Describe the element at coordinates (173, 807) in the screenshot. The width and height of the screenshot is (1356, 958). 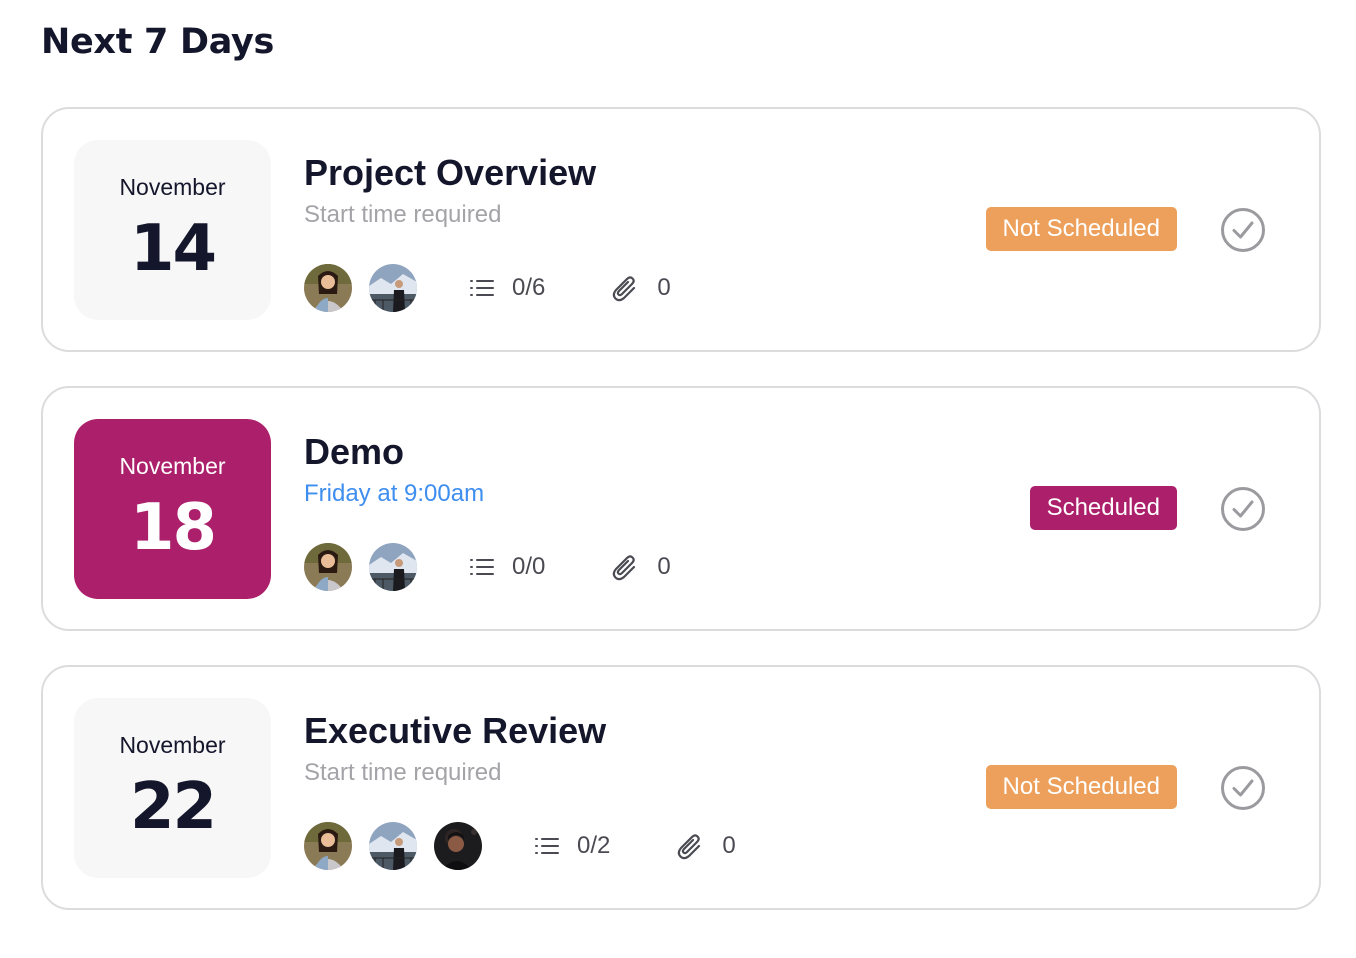
I see `date-day: 22` at that location.